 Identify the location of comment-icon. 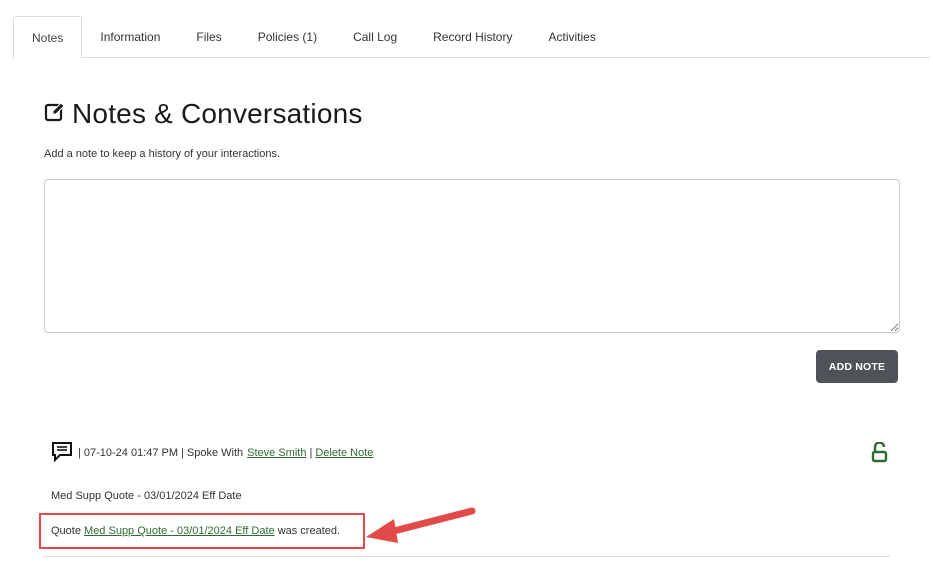
(62, 452).